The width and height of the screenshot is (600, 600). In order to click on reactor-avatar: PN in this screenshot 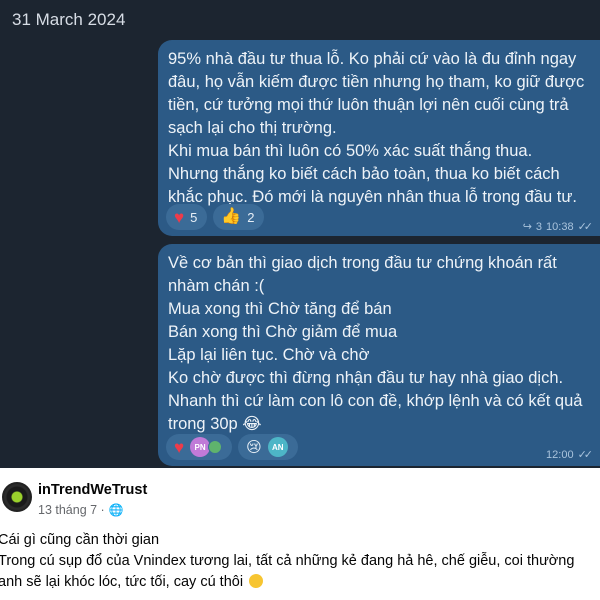, I will do `click(200, 447)`.